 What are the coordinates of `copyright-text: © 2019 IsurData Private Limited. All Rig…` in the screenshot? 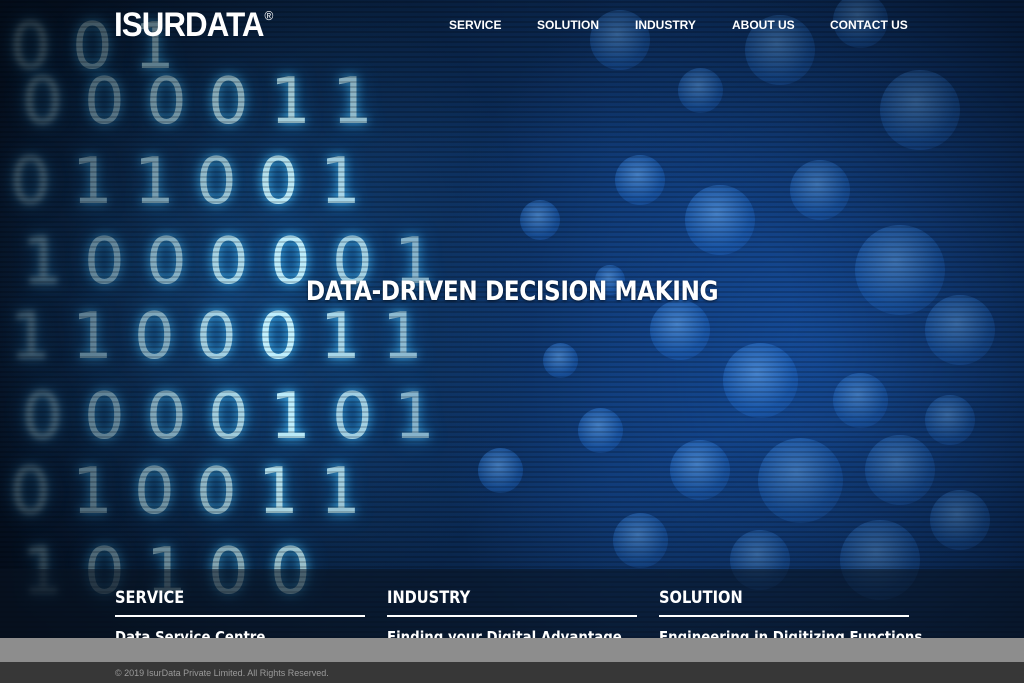 It's located at (222, 673).